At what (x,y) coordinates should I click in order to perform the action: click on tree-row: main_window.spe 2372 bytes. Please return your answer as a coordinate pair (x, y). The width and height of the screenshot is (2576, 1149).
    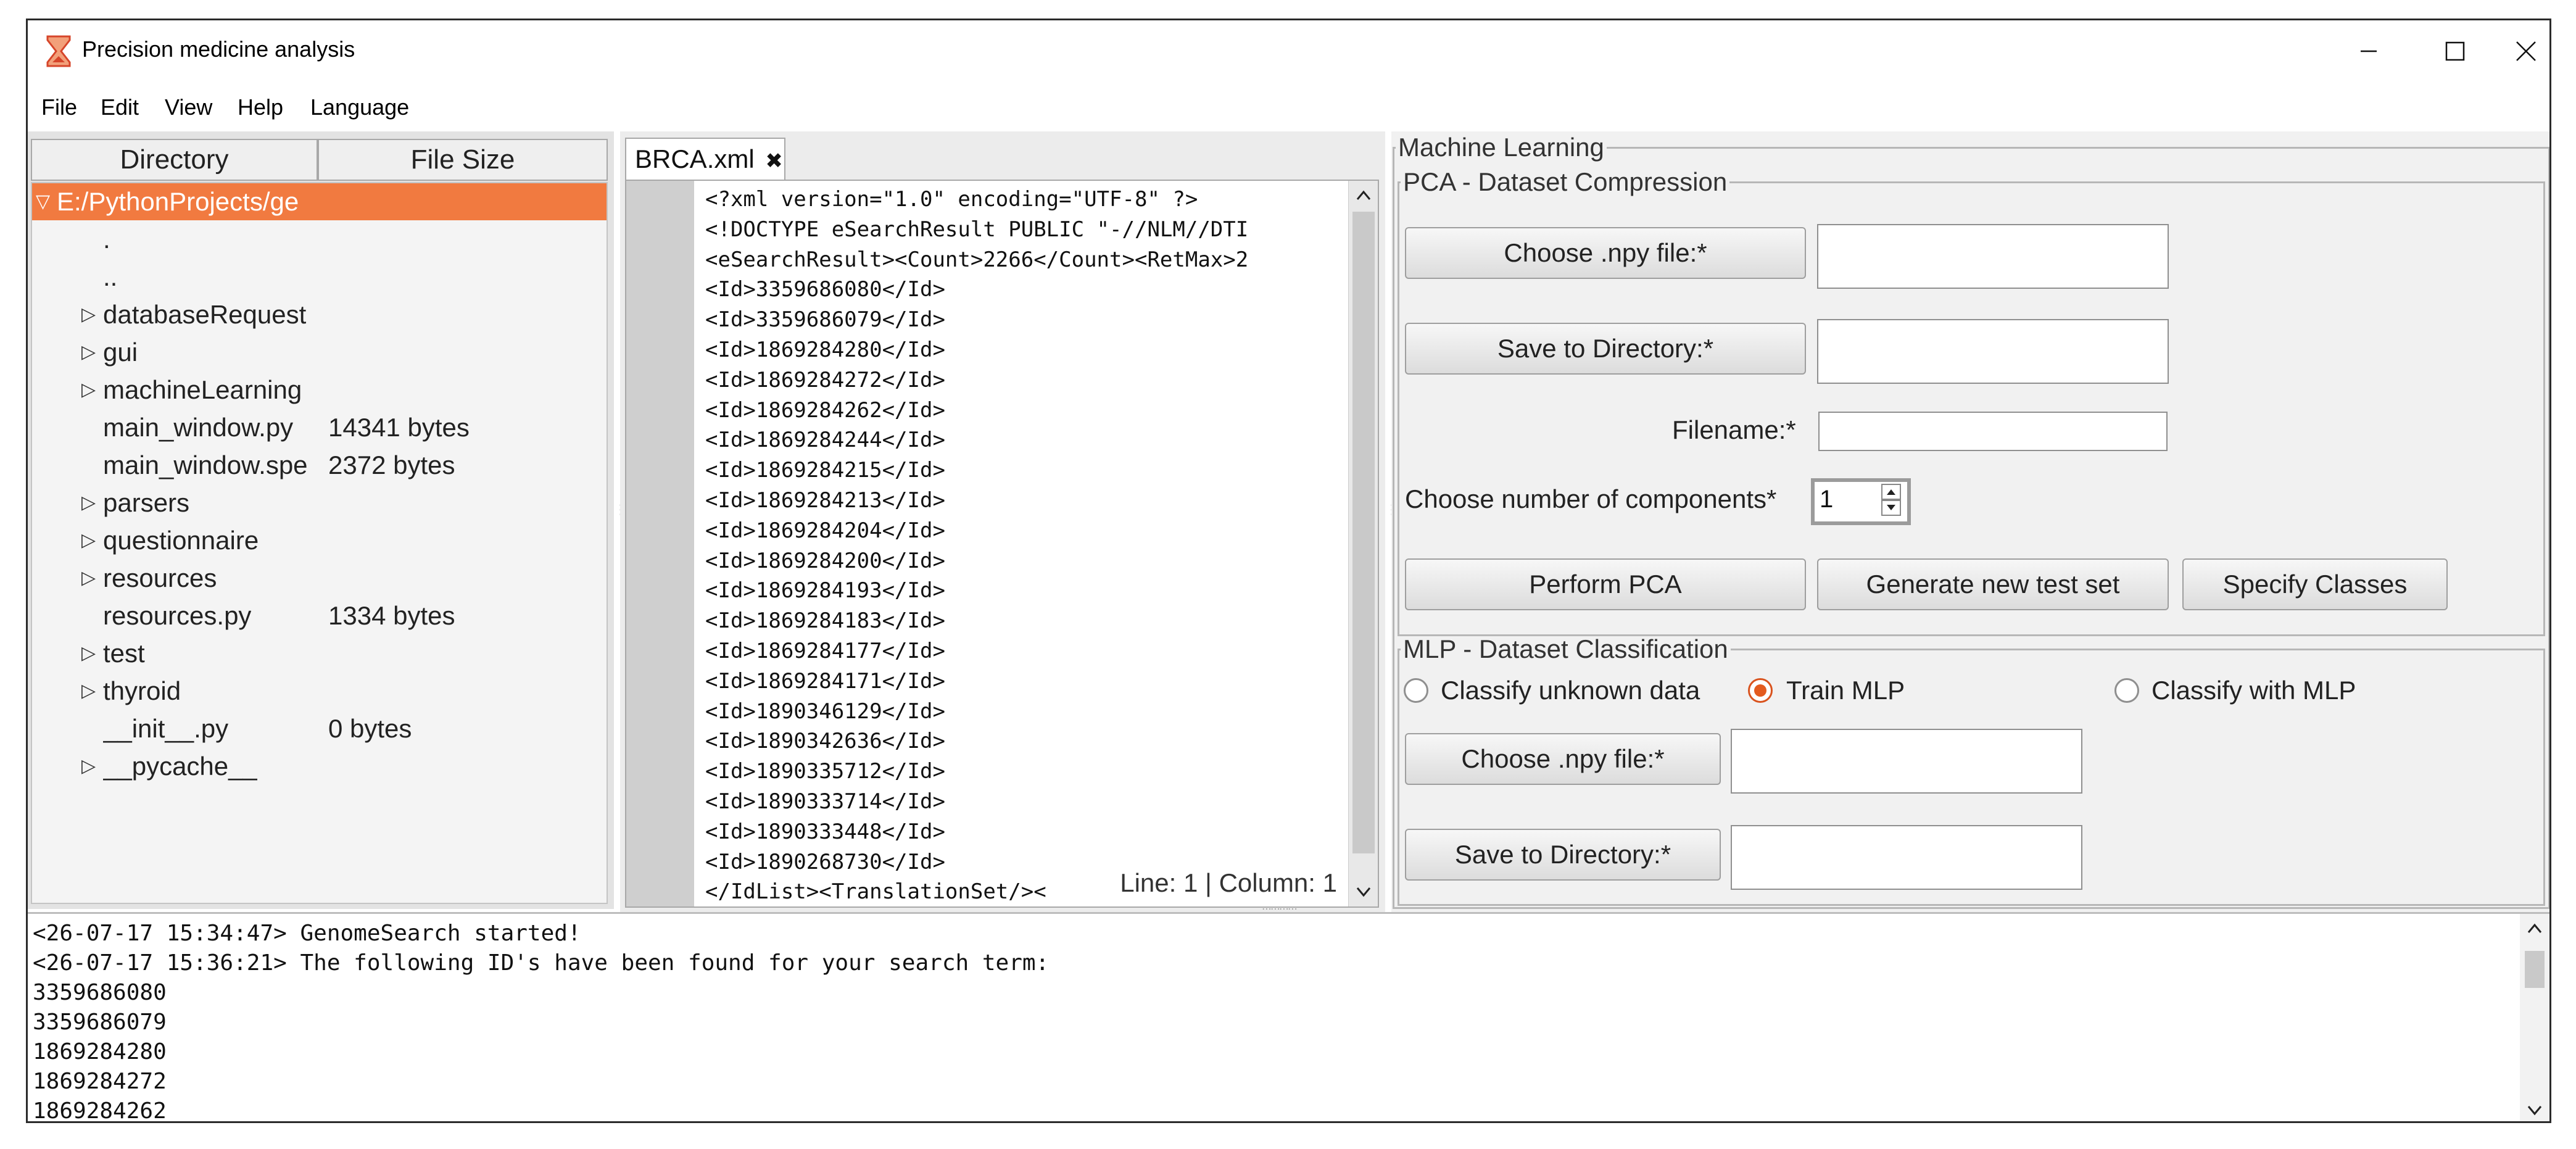
    Looking at the image, I should click on (319, 465).